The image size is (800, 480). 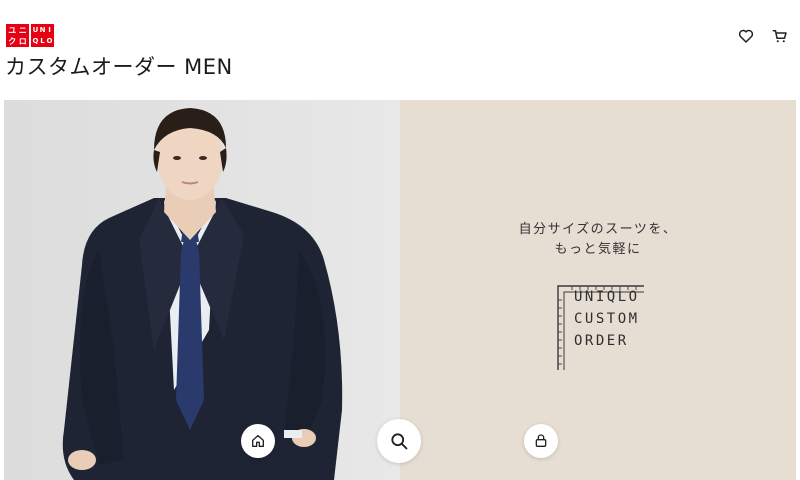 What do you see at coordinates (601, 341) in the screenshot?
I see `wordmark-line: ORDER` at bounding box center [601, 341].